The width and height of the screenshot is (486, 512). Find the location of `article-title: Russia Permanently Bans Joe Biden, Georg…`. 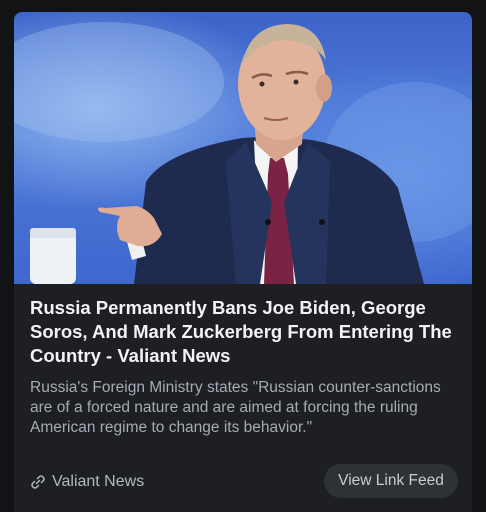

article-title: Russia Permanently Bans Joe Biden, Georg… is located at coordinates (245, 332).